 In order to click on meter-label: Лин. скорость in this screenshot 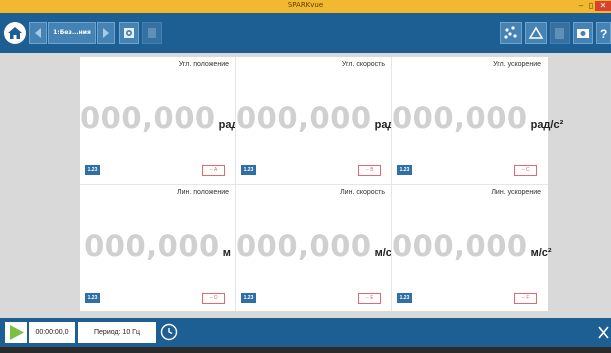, I will do `click(362, 192)`.